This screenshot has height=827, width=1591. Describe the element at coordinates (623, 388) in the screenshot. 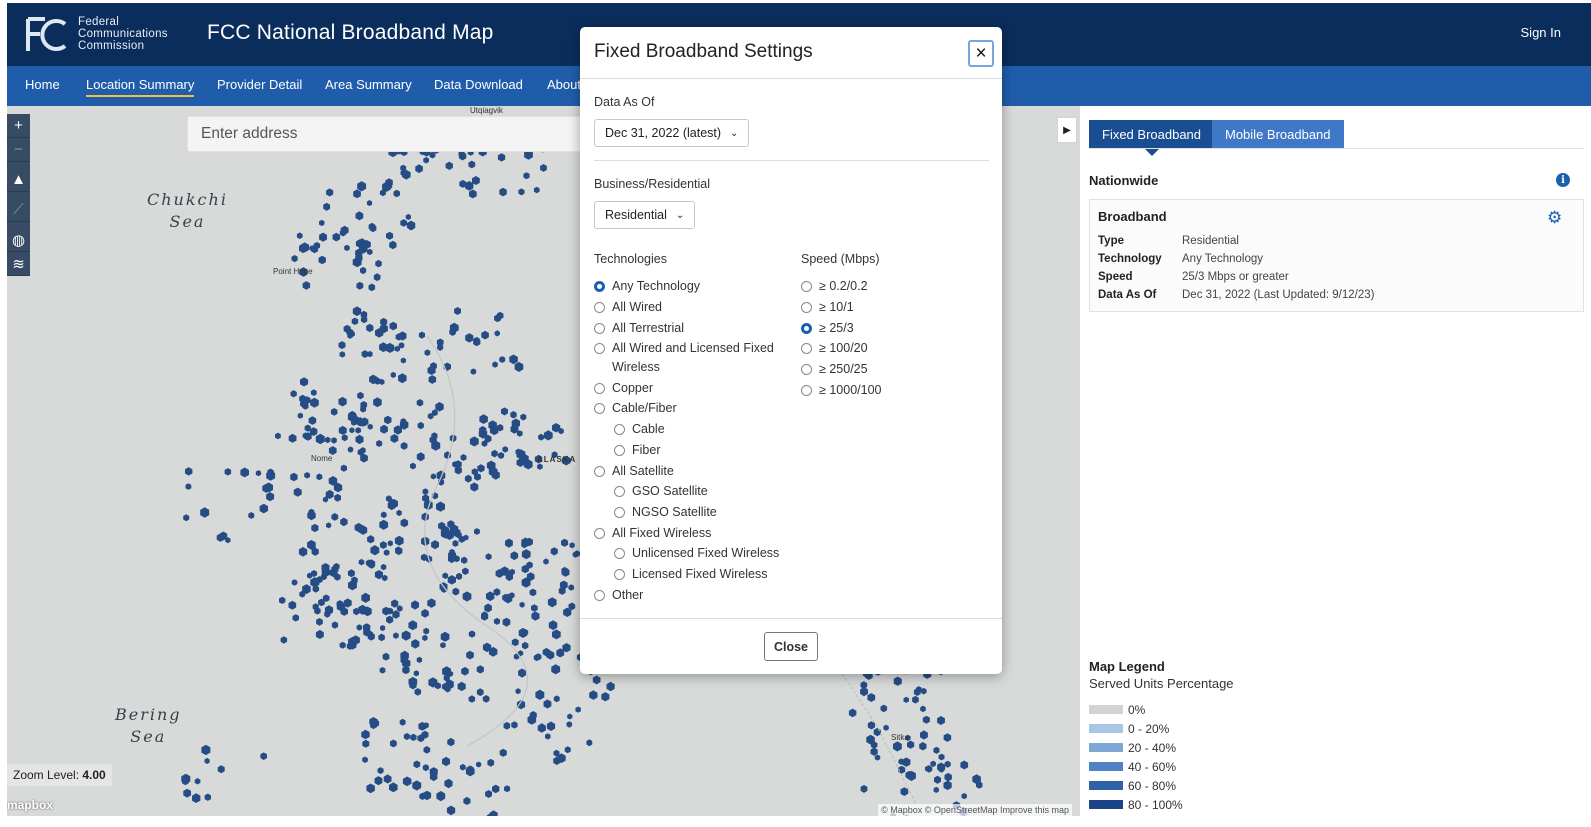

I see `radio-technology-option: Copper` at that location.